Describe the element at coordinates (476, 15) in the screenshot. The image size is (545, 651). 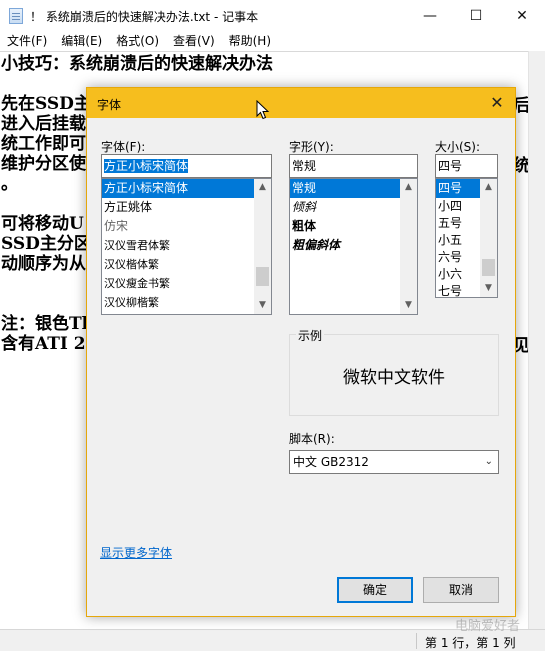
I see `maximize-button: ☐` at that location.